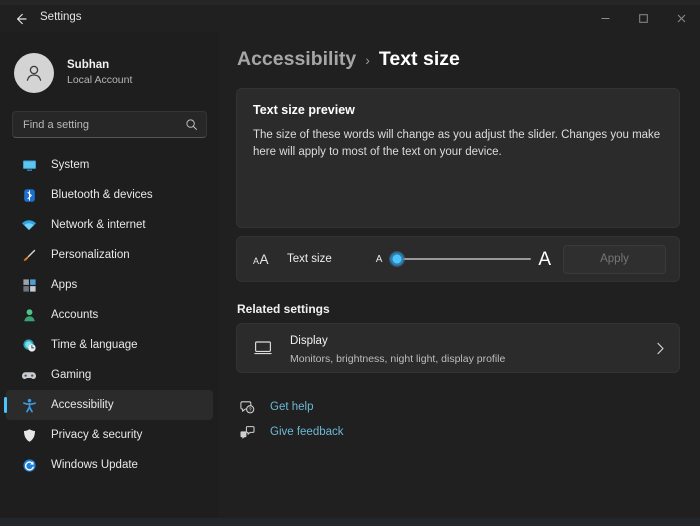  What do you see at coordinates (109, 285) in the screenshot?
I see `sidebar-item-apps: Apps` at bounding box center [109, 285].